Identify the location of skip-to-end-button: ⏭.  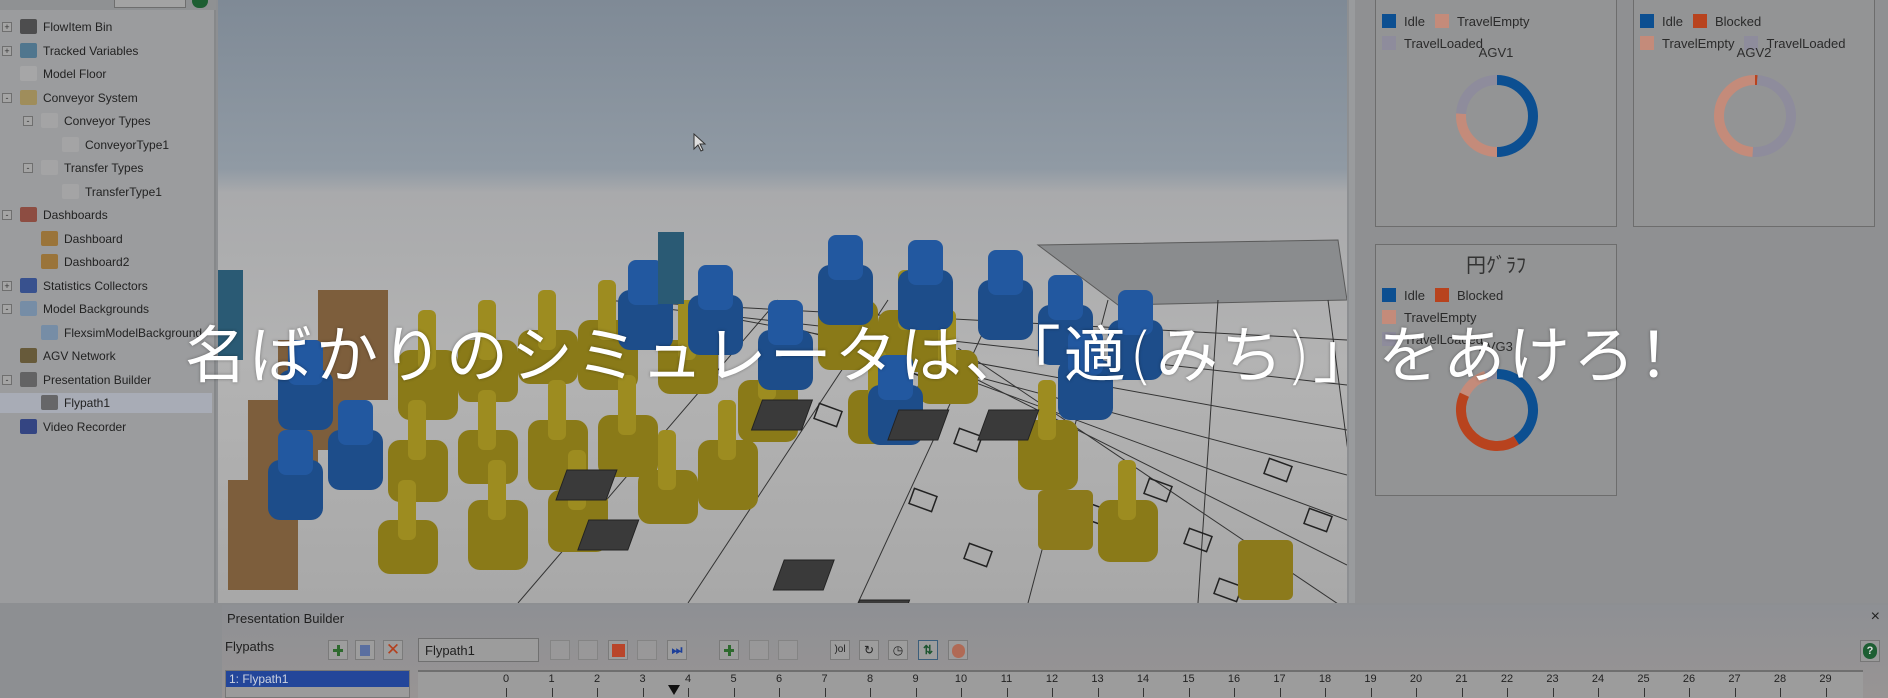
(677, 650).